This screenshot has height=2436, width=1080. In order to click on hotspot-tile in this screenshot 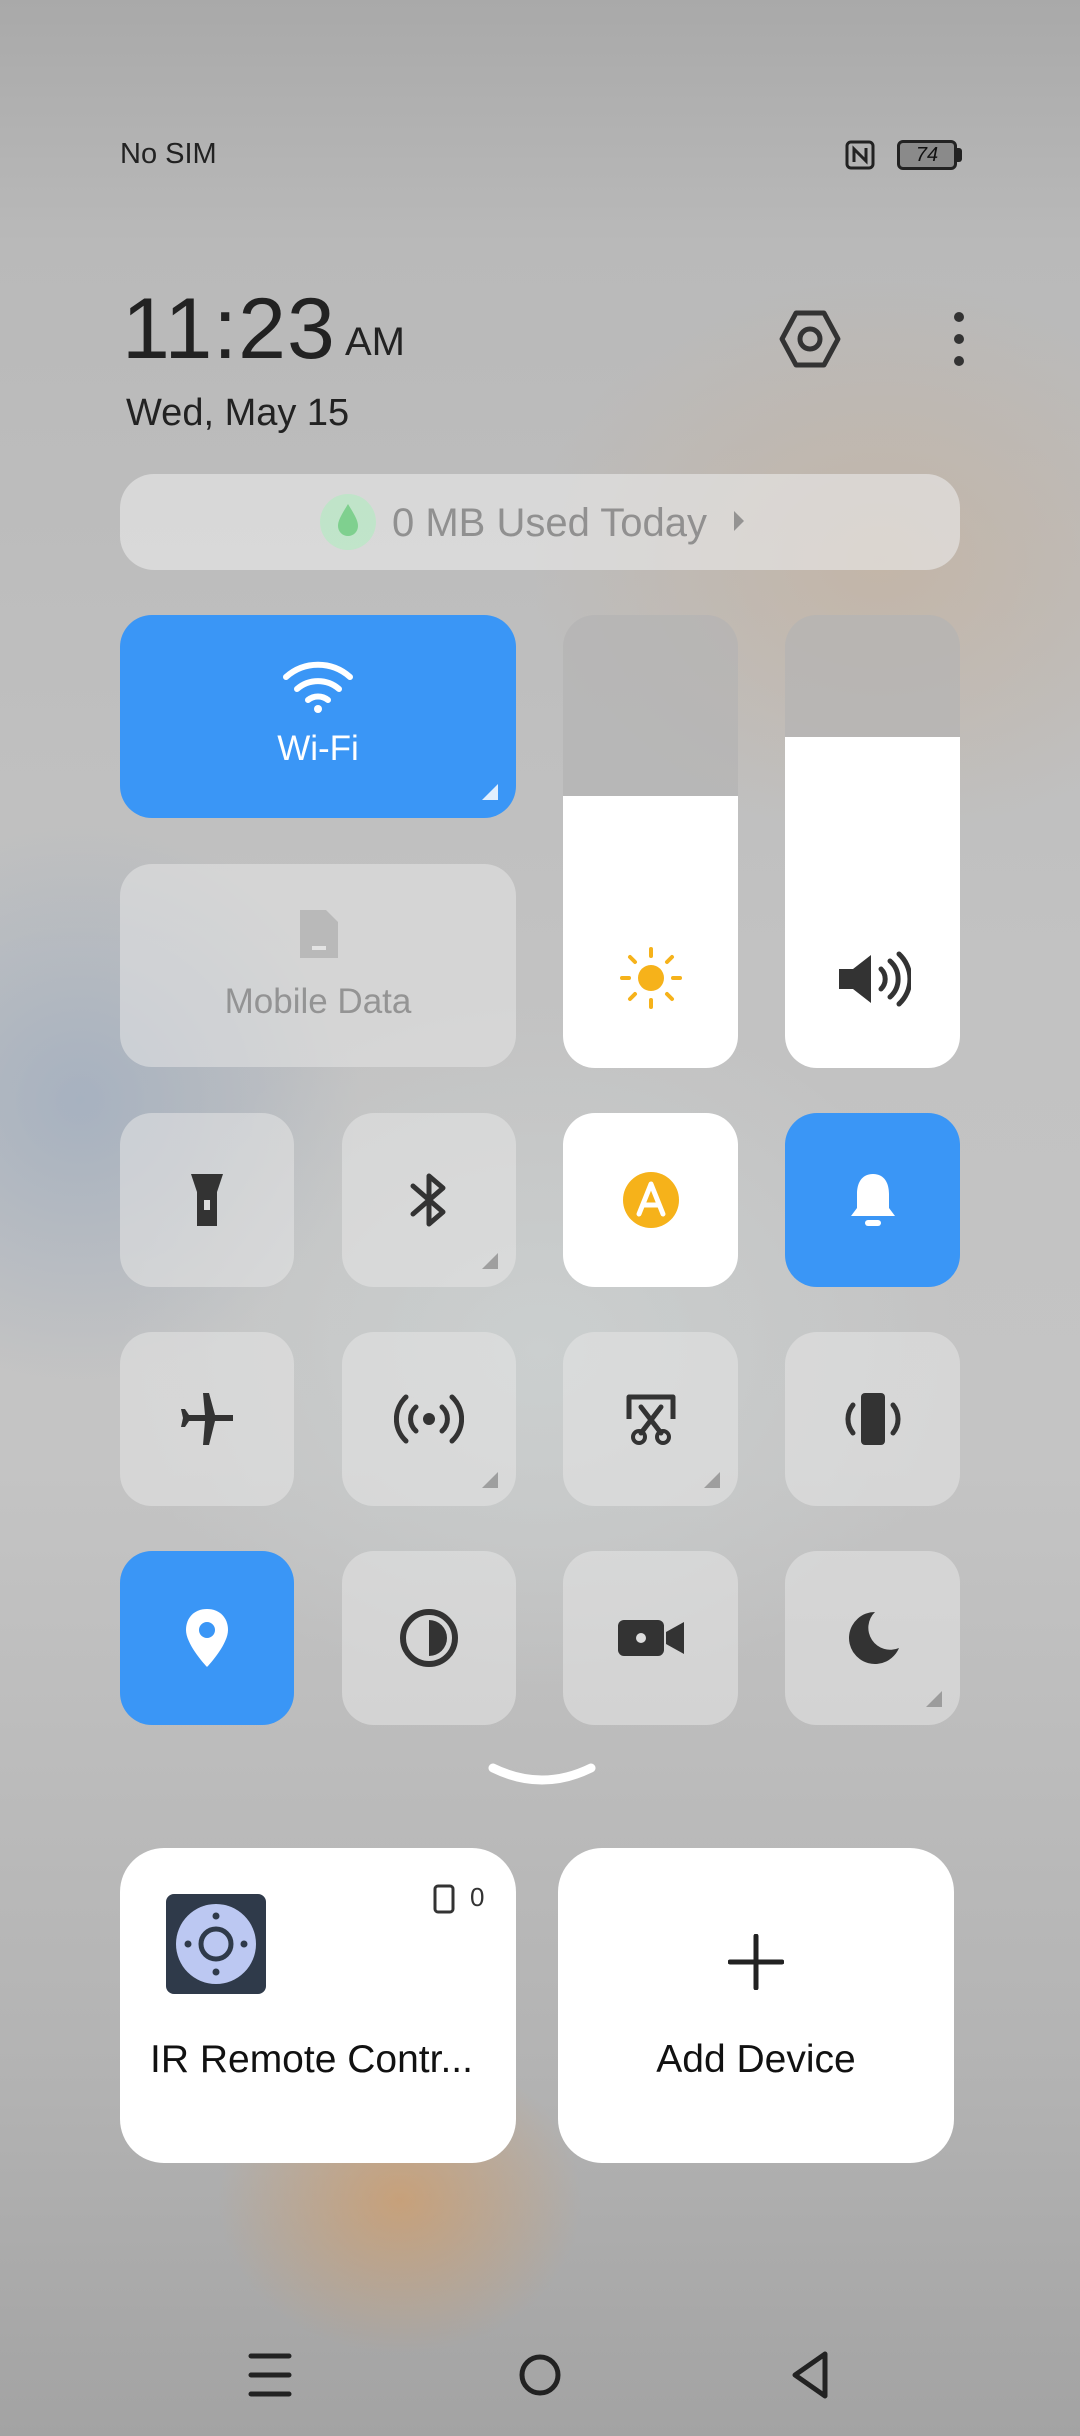, I will do `click(429, 1419)`.